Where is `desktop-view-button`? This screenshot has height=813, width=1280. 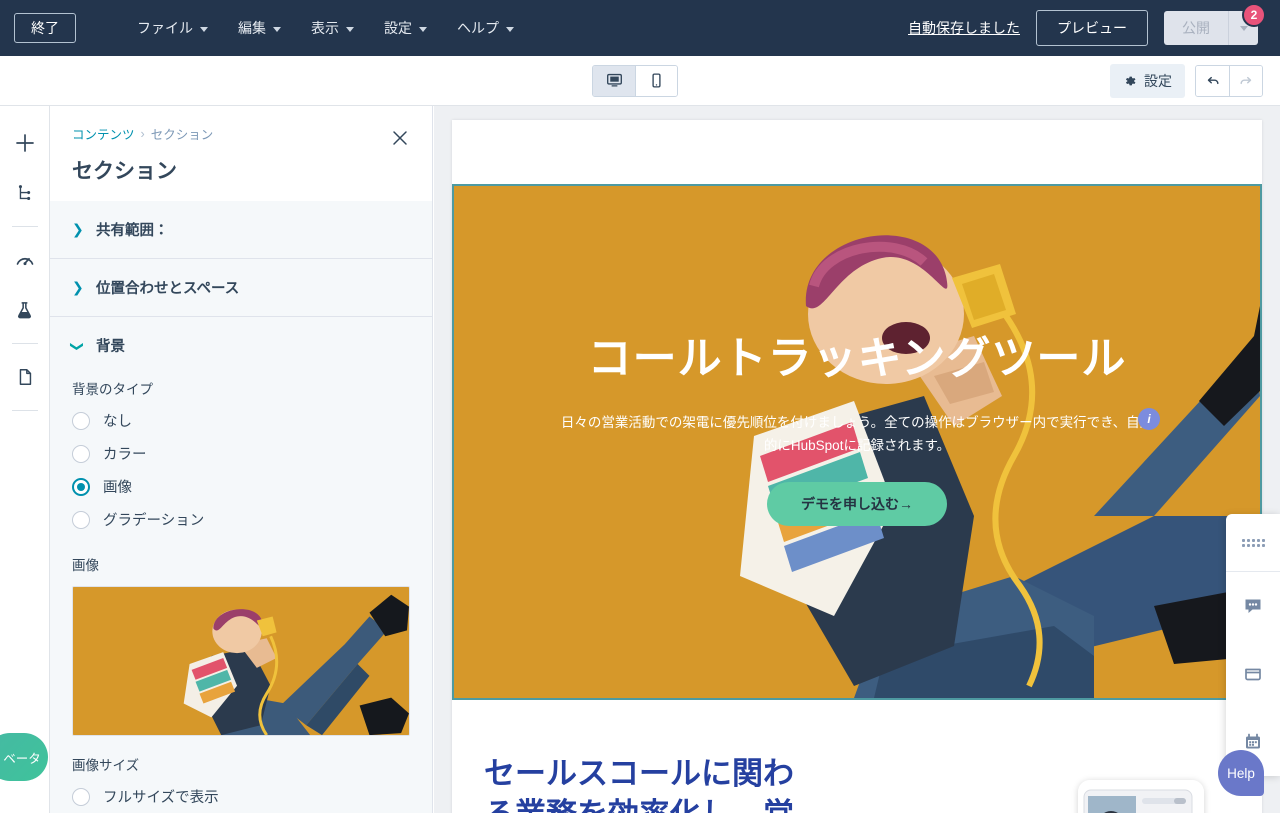
desktop-view-button is located at coordinates (614, 80).